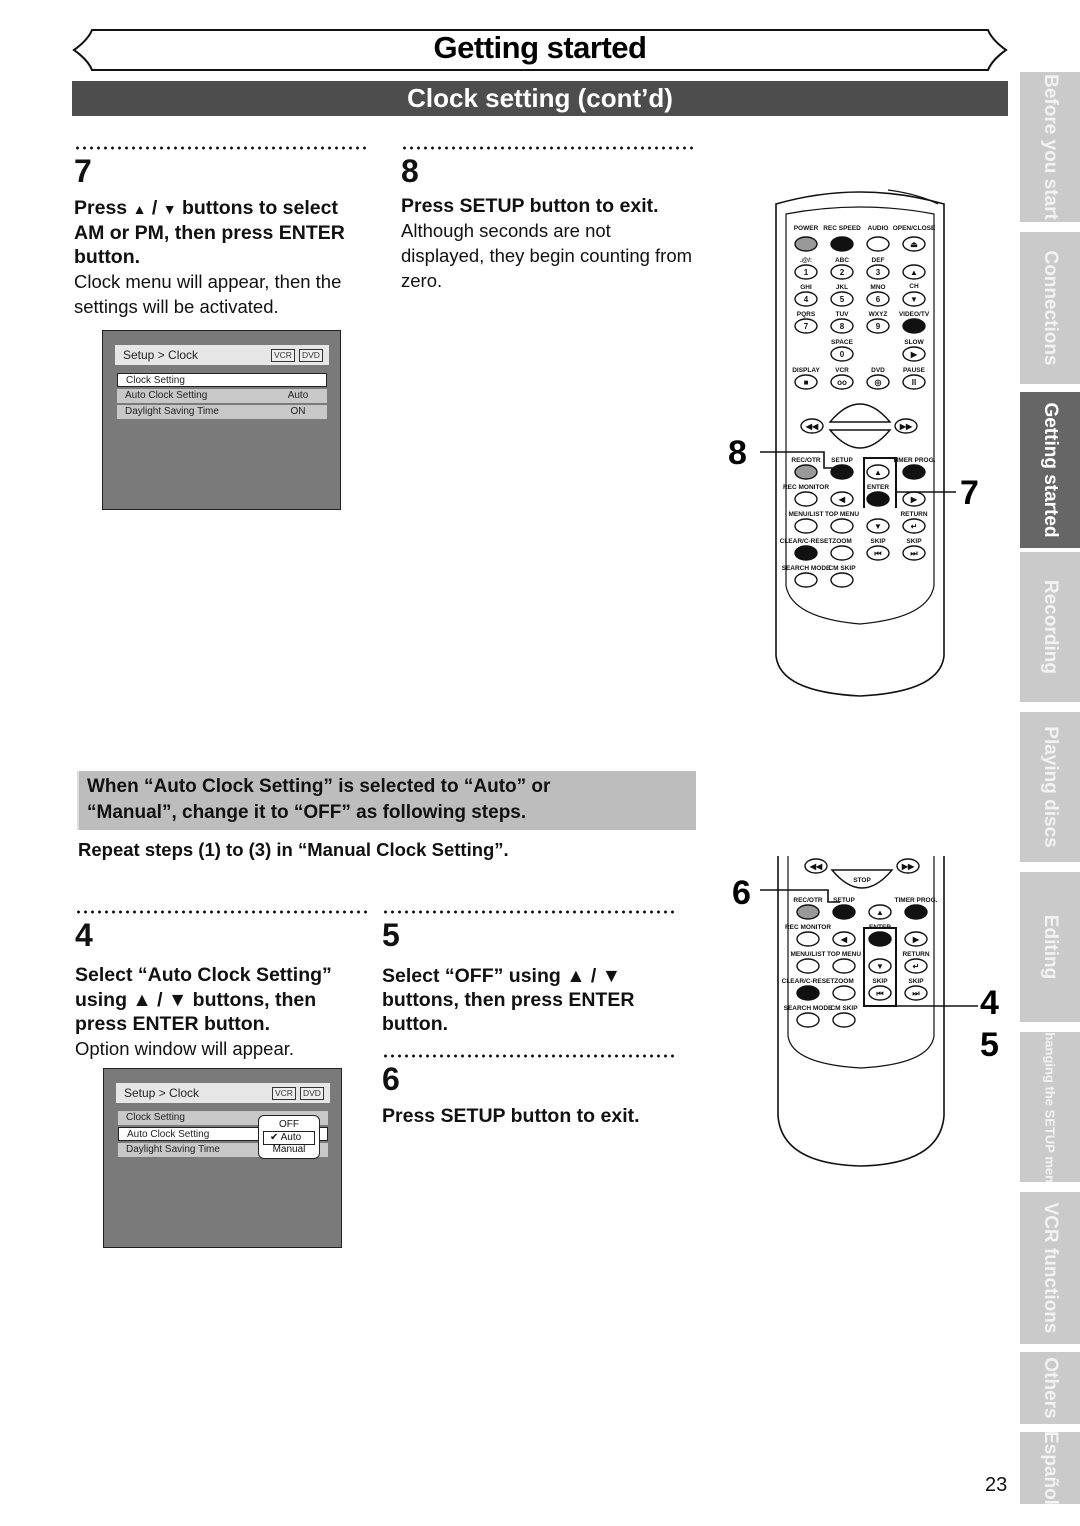 This screenshot has height=1526, width=1080. I want to click on callout-lines-bottom, so click(869, 948).